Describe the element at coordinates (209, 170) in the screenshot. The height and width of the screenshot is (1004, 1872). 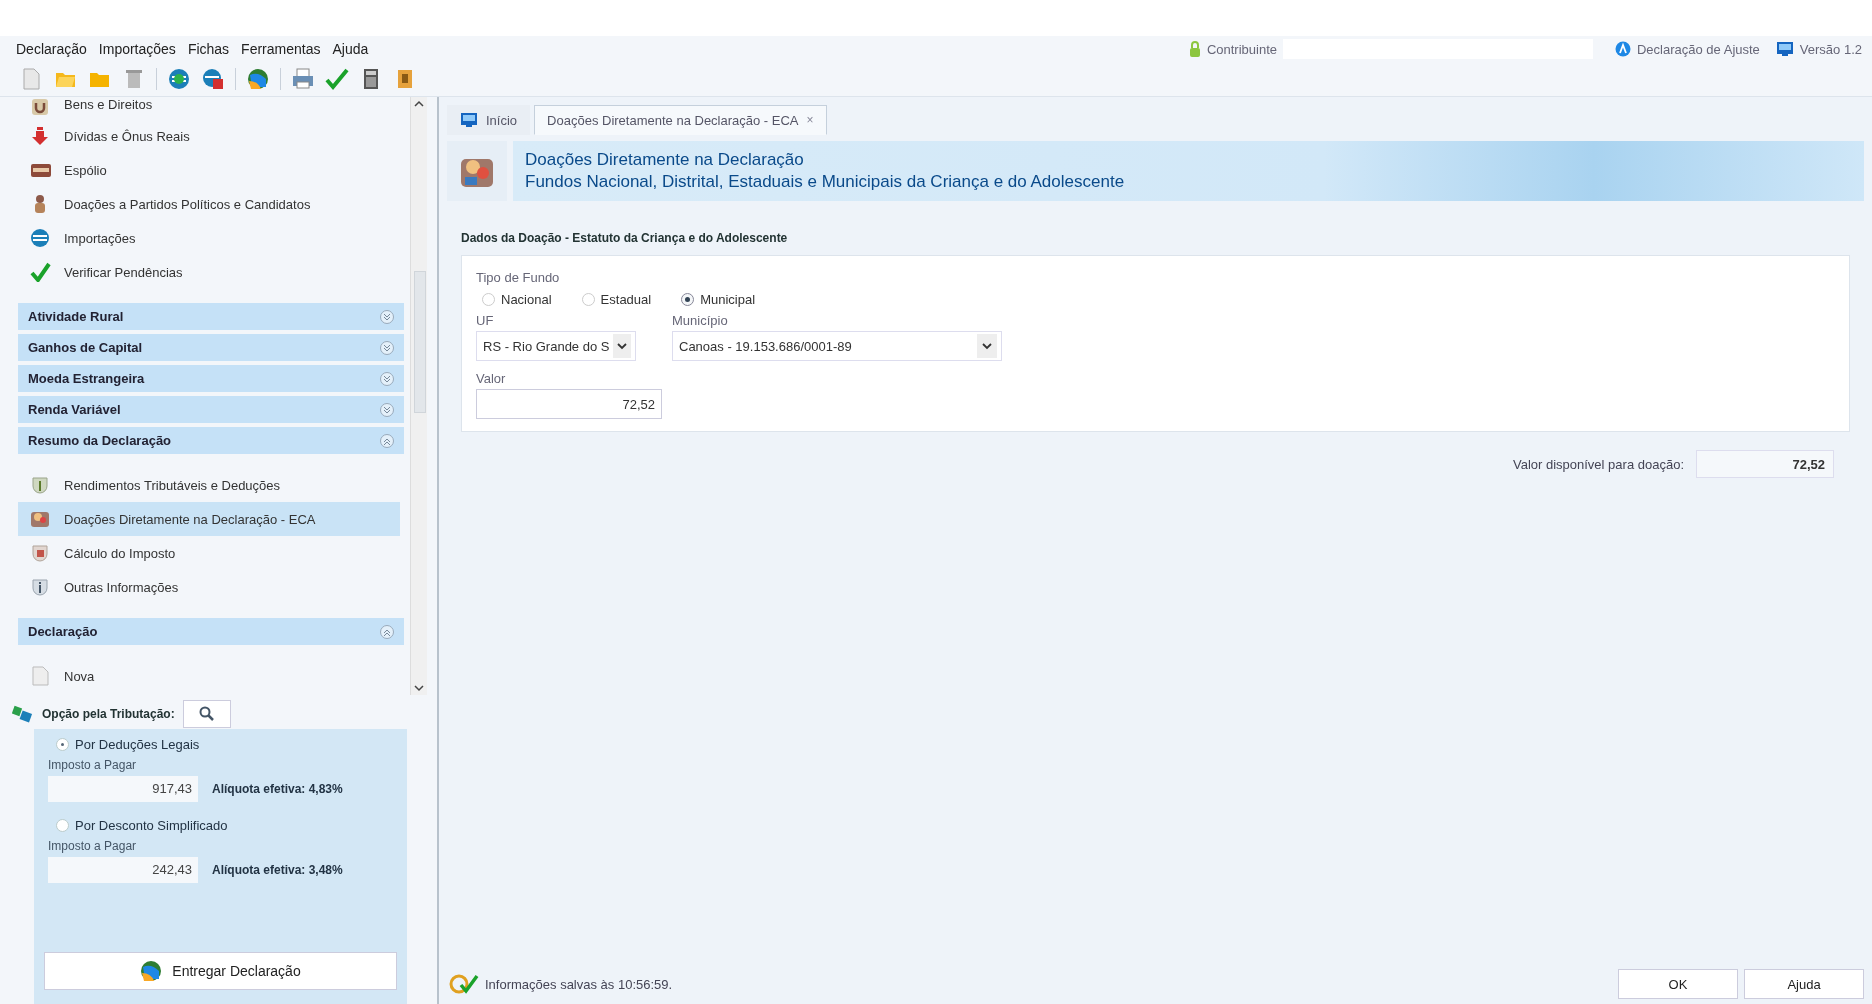
I see `sidebar-item: Espólio` at that location.